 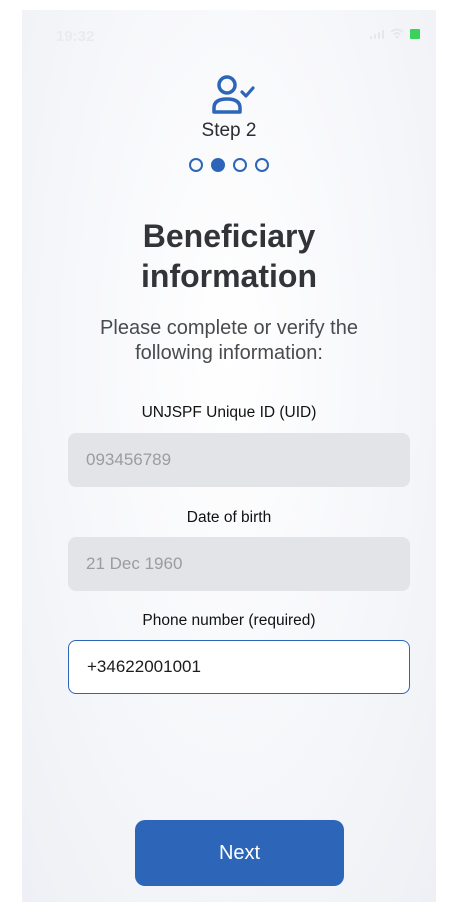 What do you see at coordinates (229, 236) in the screenshot?
I see `page-title-line-1: Beneficiary` at bounding box center [229, 236].